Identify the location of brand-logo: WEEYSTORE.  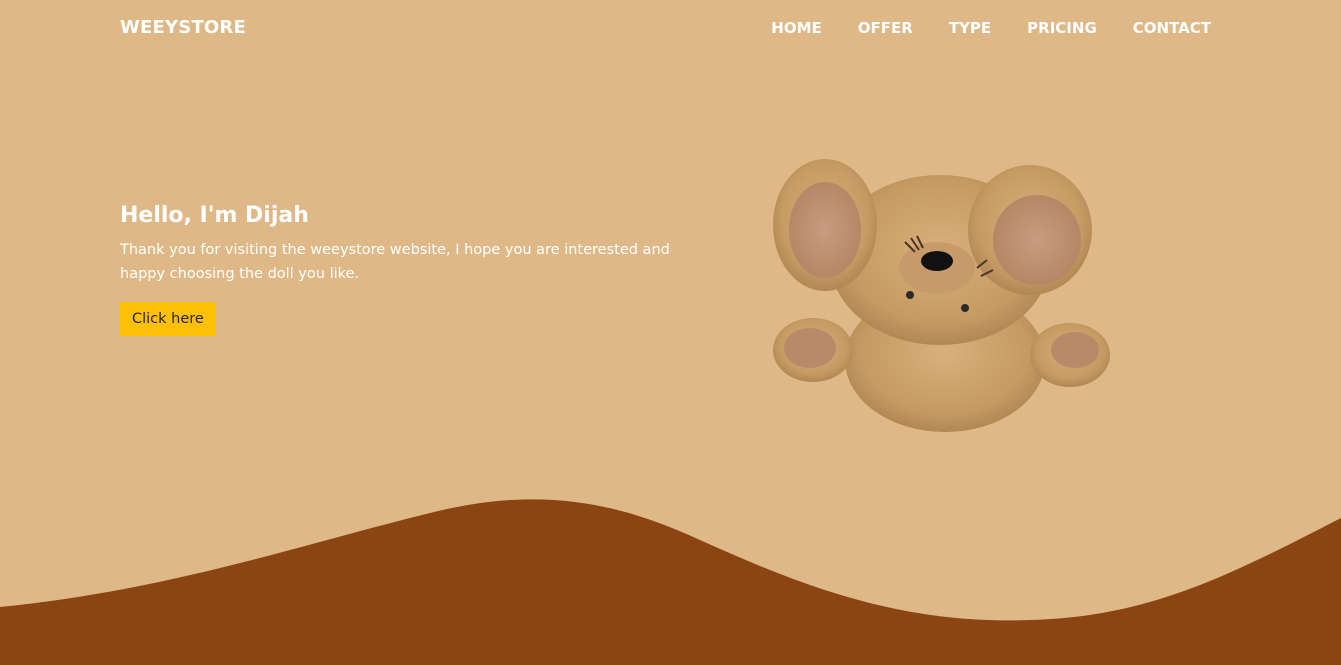
(183, 27).